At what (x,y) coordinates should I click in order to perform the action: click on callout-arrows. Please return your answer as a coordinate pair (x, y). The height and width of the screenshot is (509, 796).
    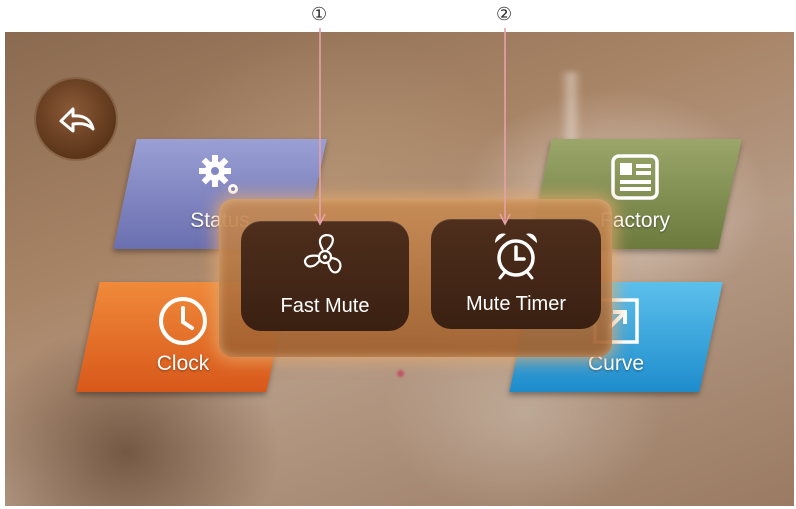
    Looking at the image, I should click on (412, 127).